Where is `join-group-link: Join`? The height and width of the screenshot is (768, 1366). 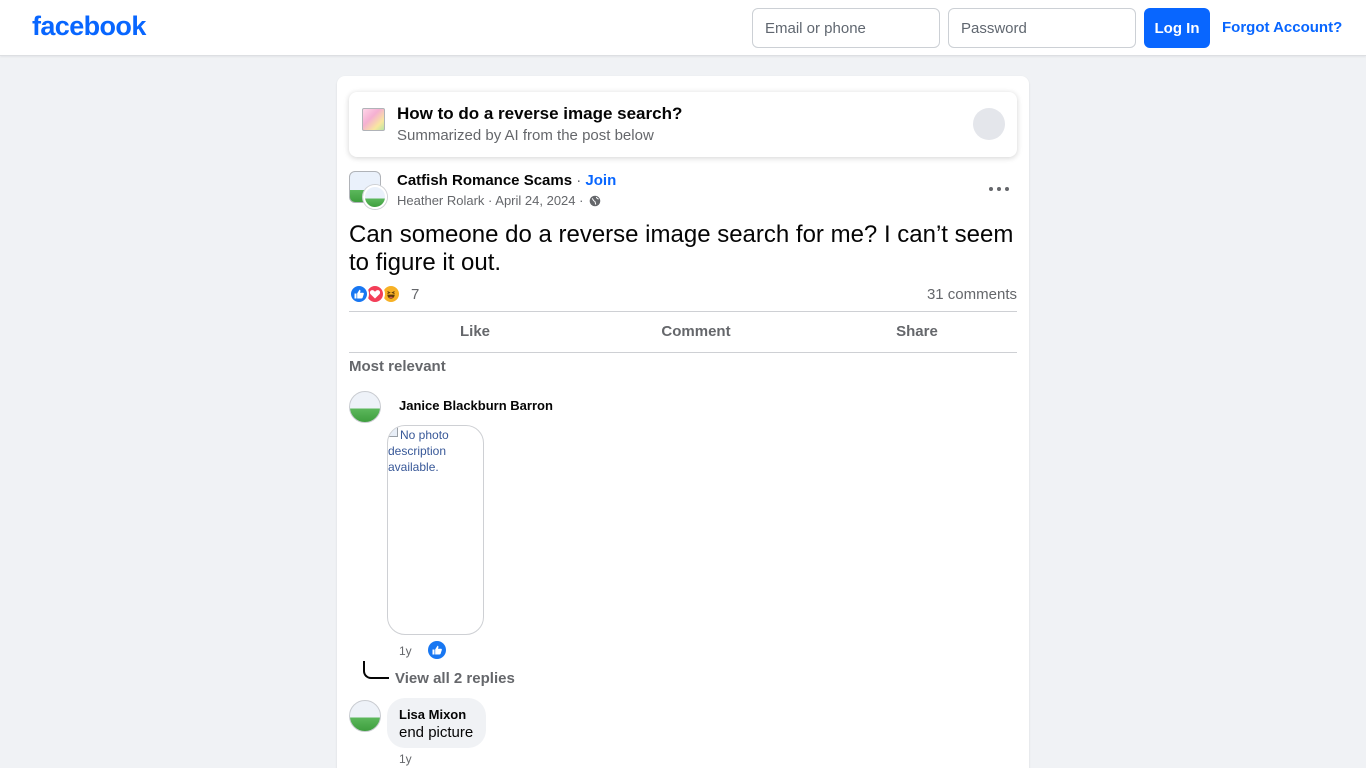
join-group-link: Join is located at coordinates (600, 180).